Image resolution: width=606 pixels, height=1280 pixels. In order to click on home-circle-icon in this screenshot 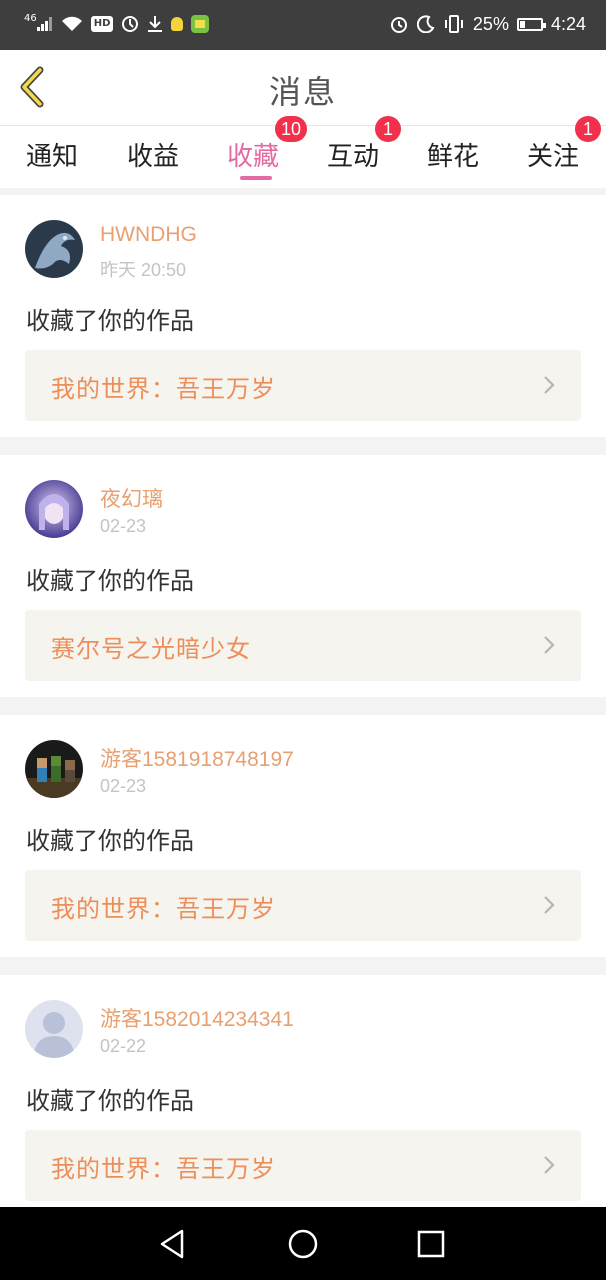, I will do `click(303, 1244)`.